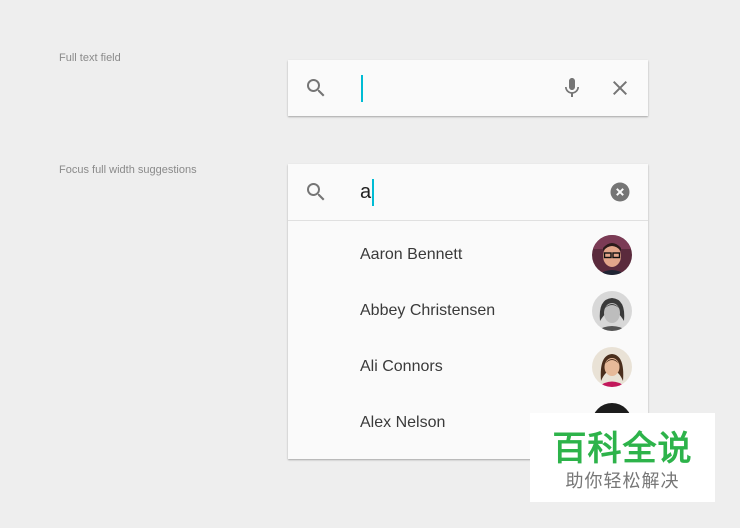 The width and height of the screenshot is (740, 528). I want to click on suggestion-name: Alex Nelson, so click(403, 422).